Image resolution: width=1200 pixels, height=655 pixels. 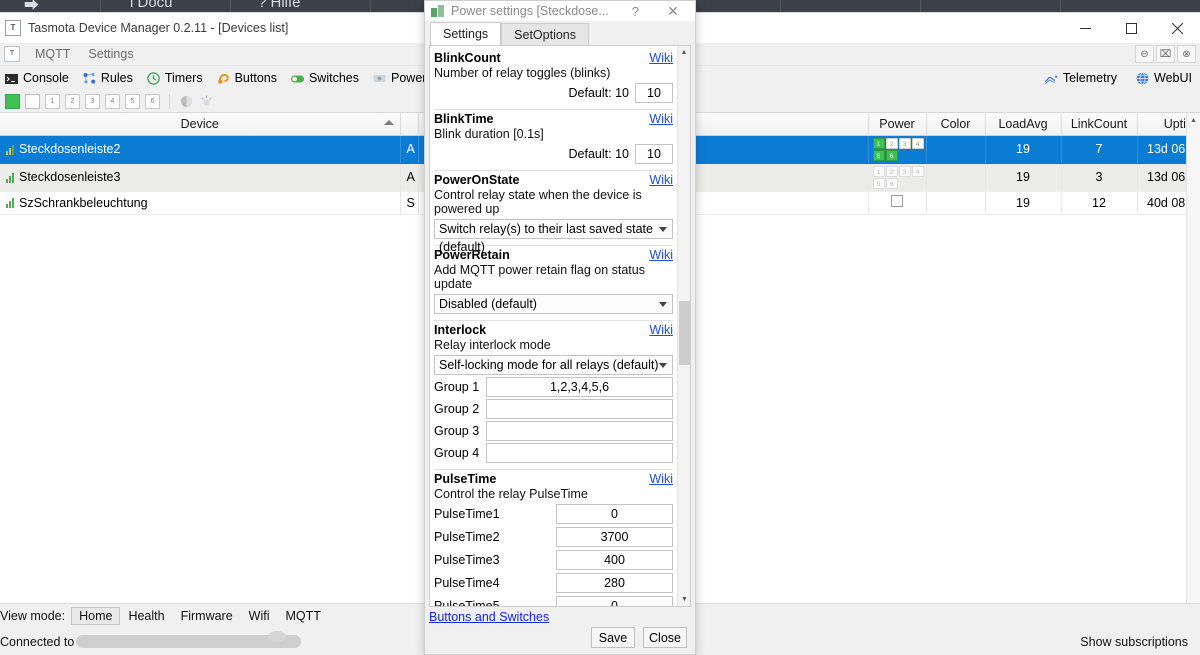 What do you see at coordinates (661, 479) in the screenshot?
I see `wiki-link-pulsetime: Wiki` at bounding box center [661, 479].